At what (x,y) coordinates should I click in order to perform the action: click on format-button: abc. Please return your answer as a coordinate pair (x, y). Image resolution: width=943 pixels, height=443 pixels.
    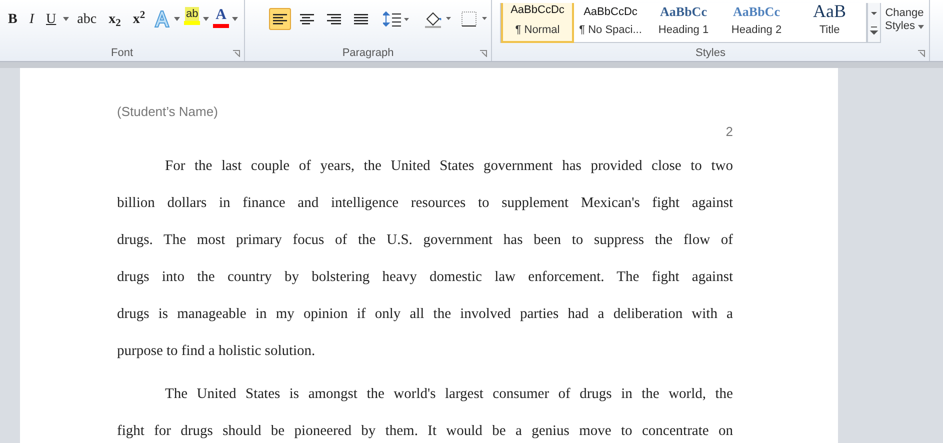
    Looking at the image, I should click on (87, 19).